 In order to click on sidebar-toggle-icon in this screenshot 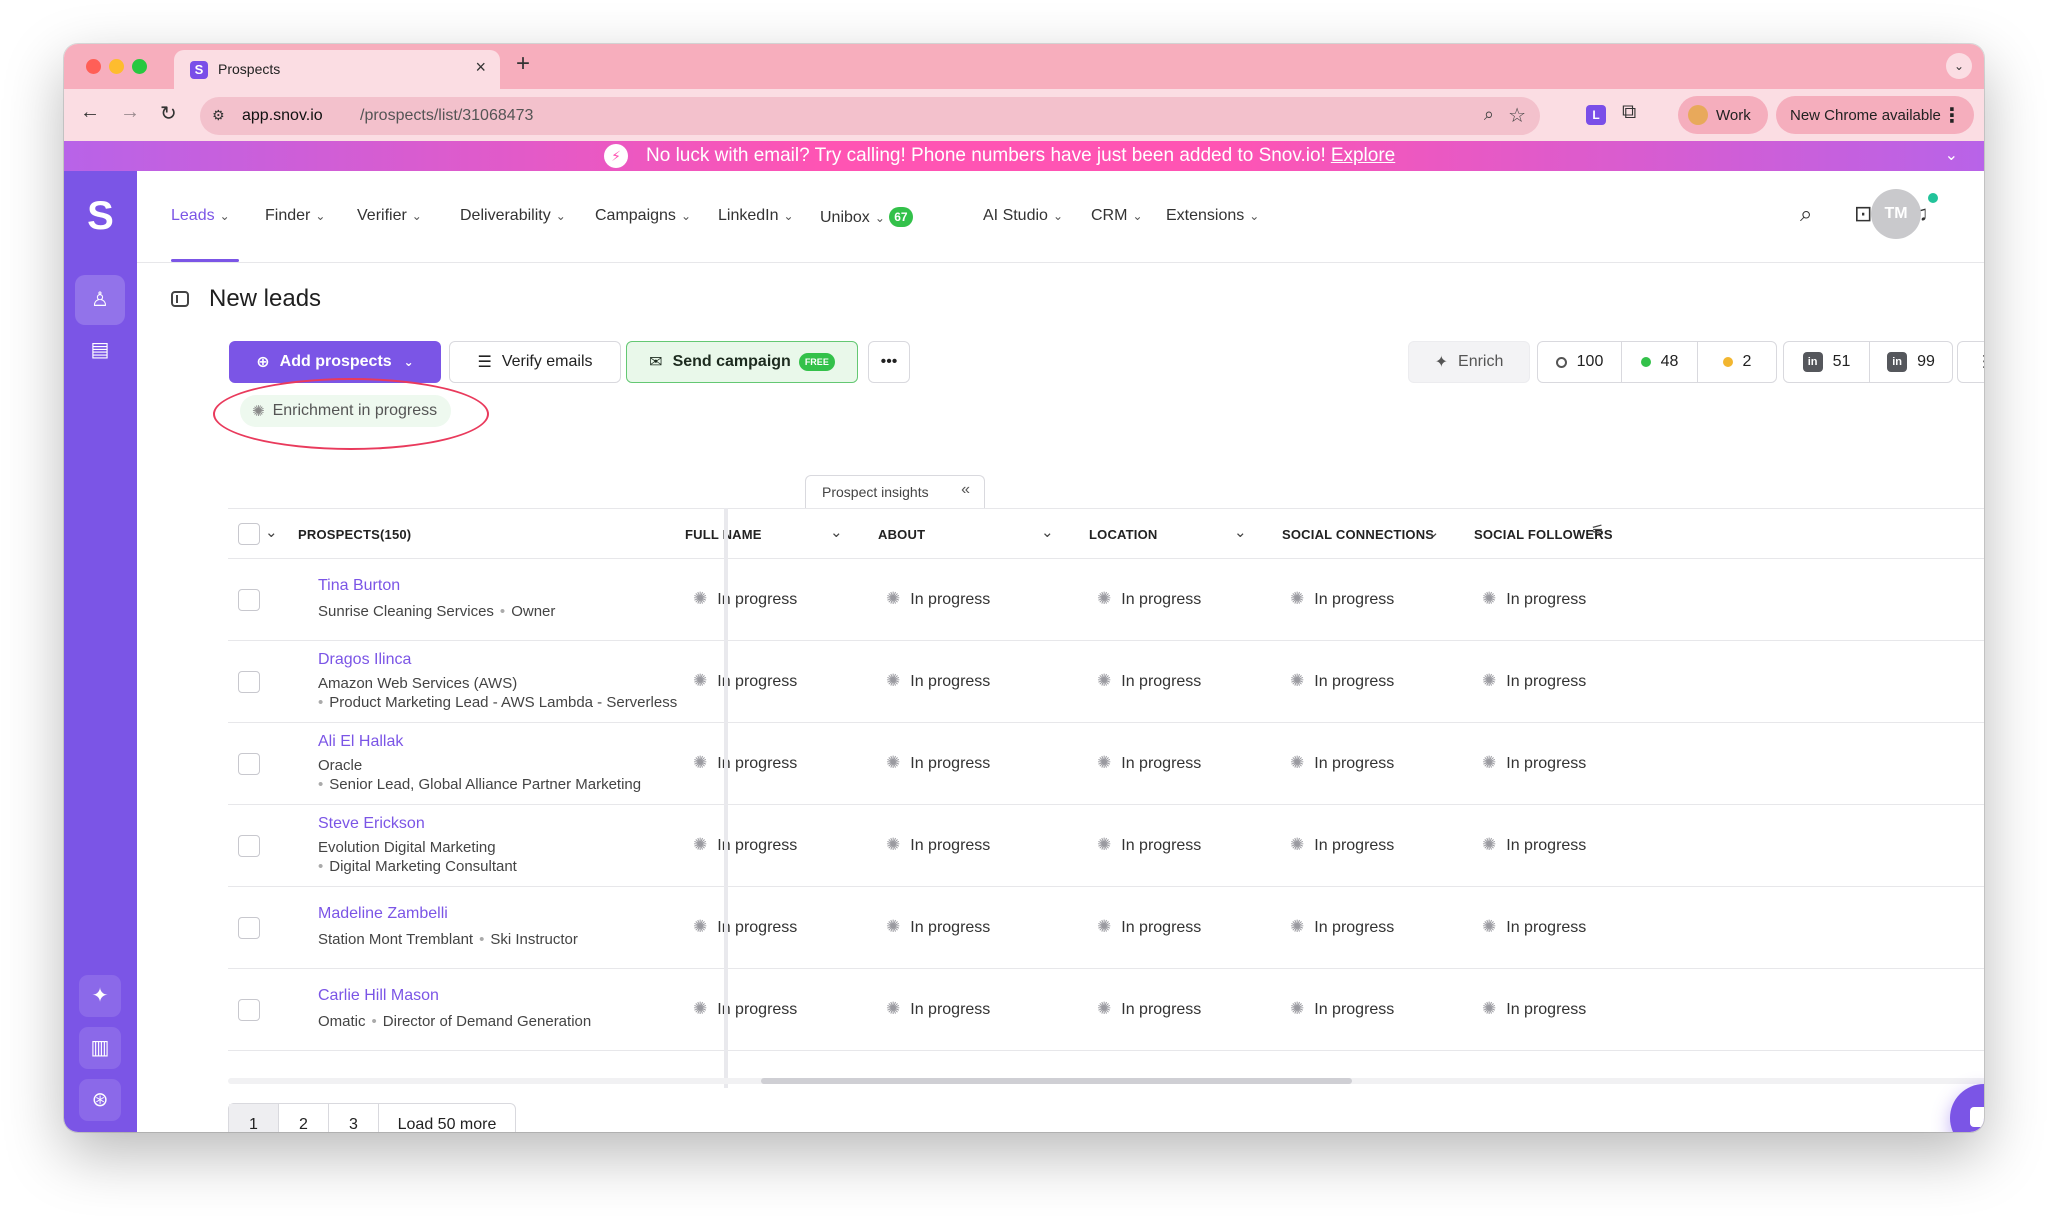, I will do `click(180, 299)`.